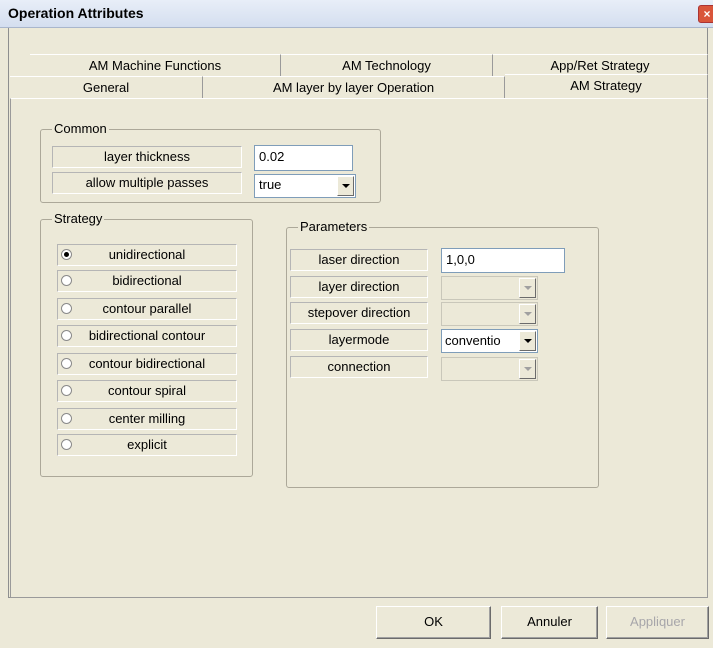  What do you see at coordinates (359, 313) in the screenshot?
I see `stepover-direction-label: stepover direction` at bounding box center [359, 313].